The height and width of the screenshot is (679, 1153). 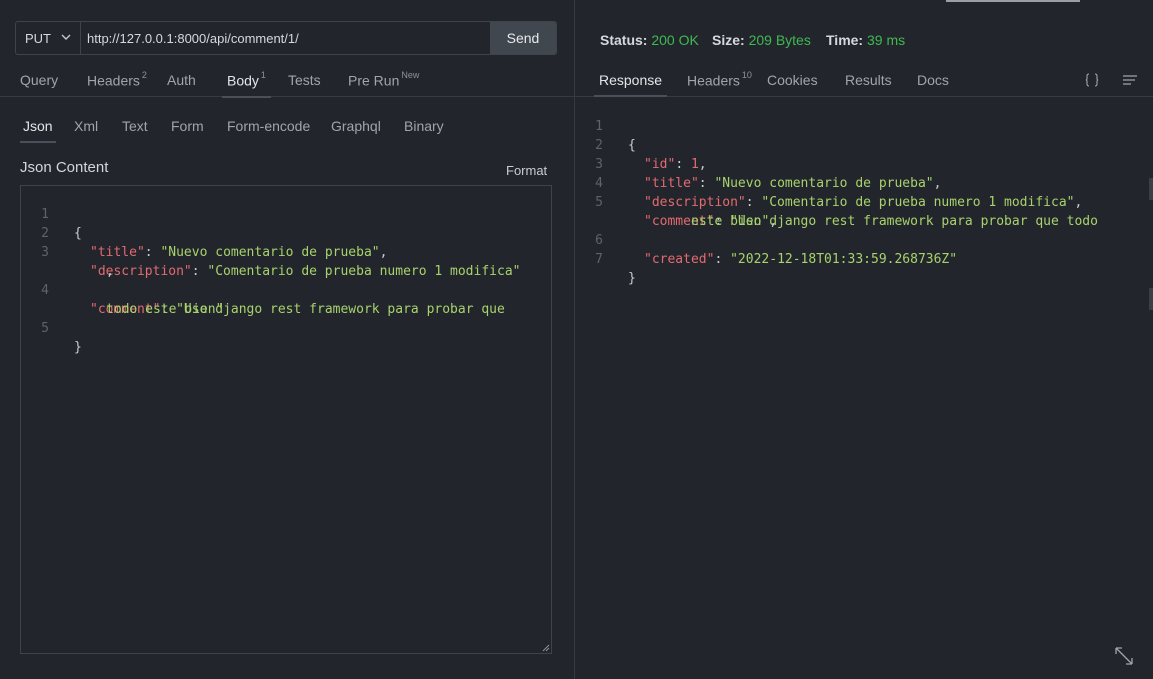 I want to click on tab-response-headers: Headers 10, so click(x=719, y=79).